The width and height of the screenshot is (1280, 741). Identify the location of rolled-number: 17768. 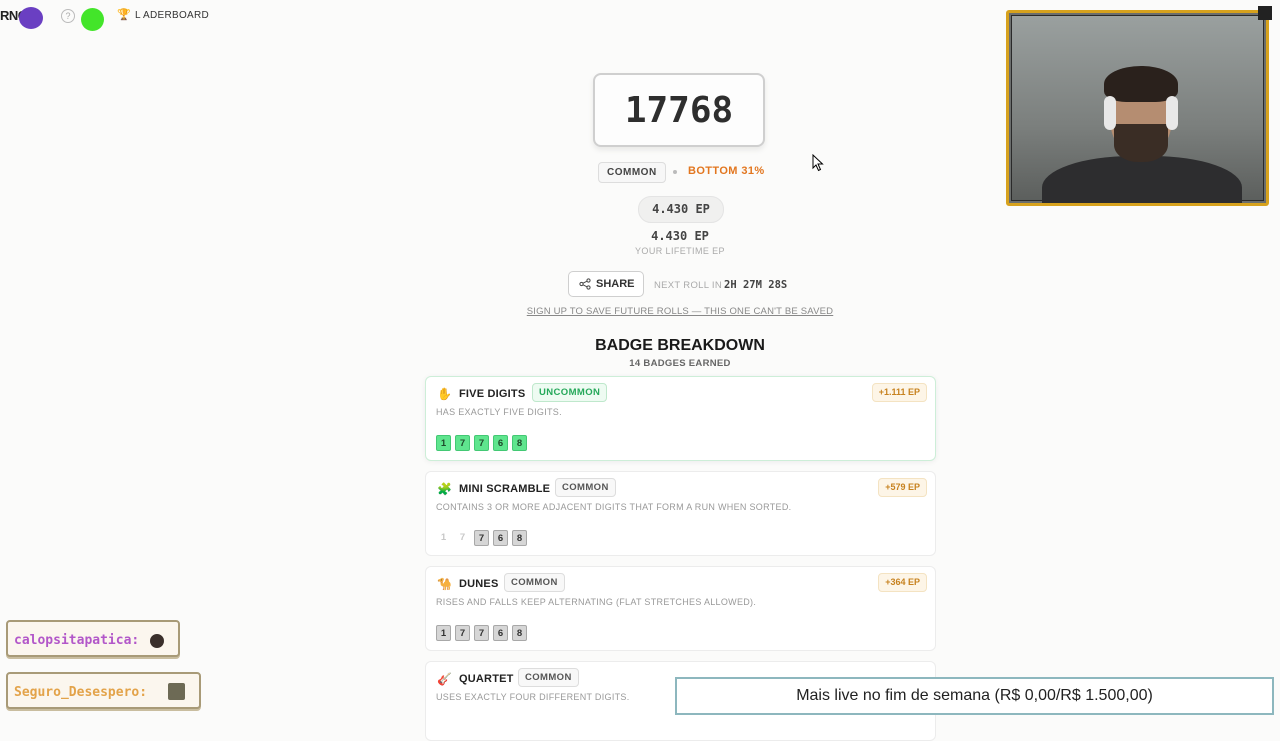
(679, 110).